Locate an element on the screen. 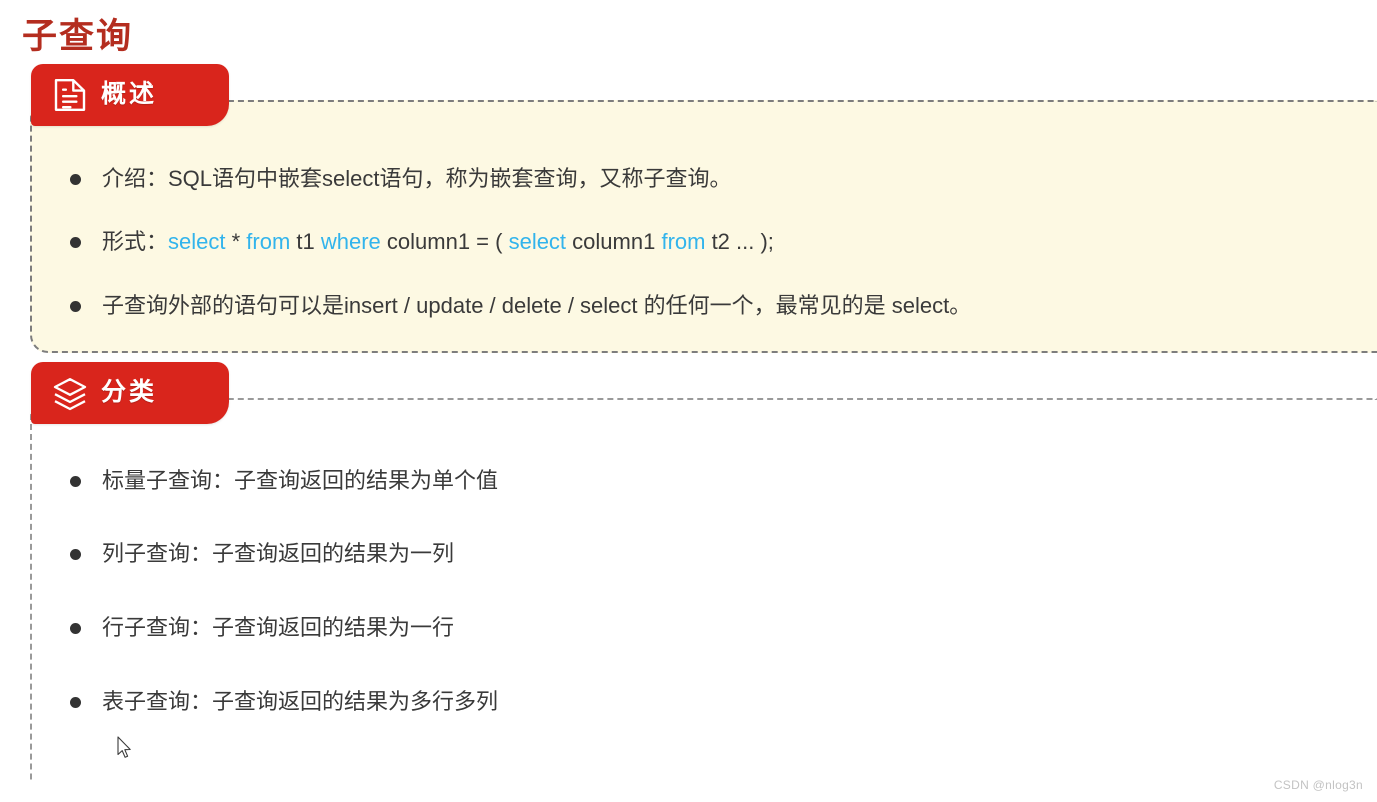 The height and width of the screenshot is (802, 1377). overview-badge: 概述 is located at coordinates (130, 94).